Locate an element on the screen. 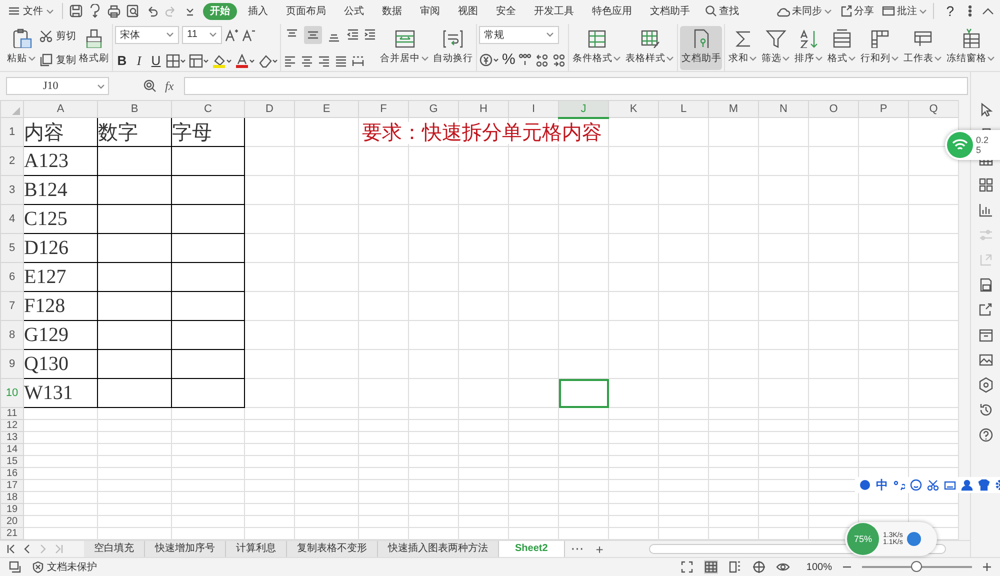  row-header: 15 is located at coordinates (12, 462).